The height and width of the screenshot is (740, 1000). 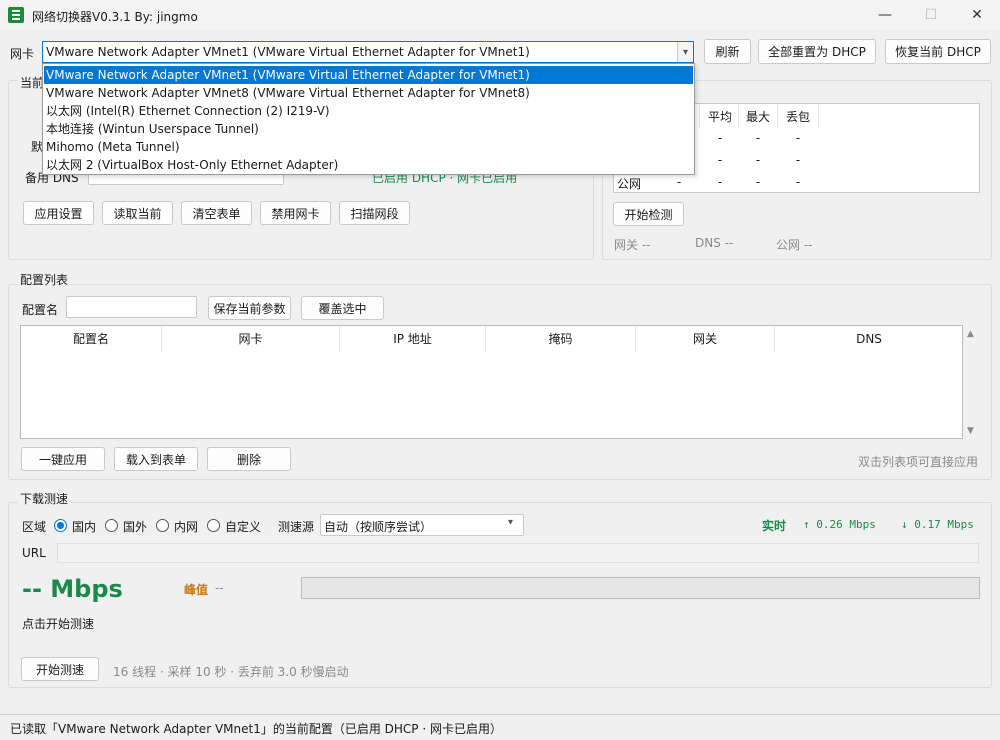 I want to click on download-rate: ↓ 0.17 Mbps, so click(x=937, y=524).